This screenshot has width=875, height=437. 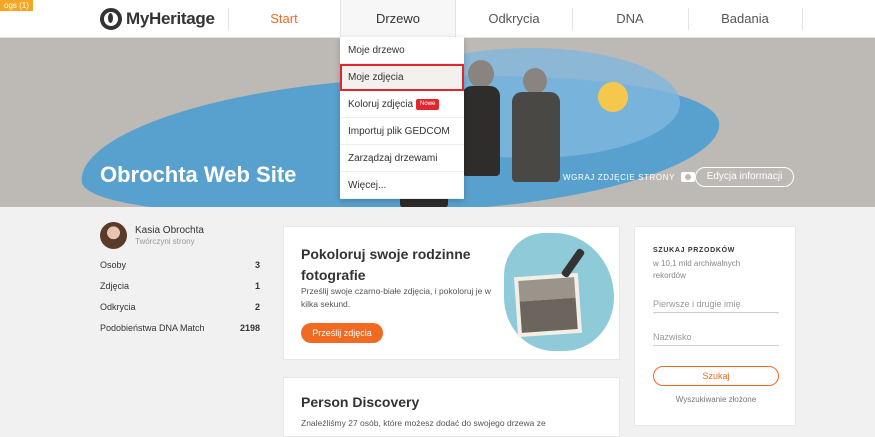 I want to click on upload-site-photo: WGRAJ ZDJĘCIE STRONY, so click(x=629, y=177).